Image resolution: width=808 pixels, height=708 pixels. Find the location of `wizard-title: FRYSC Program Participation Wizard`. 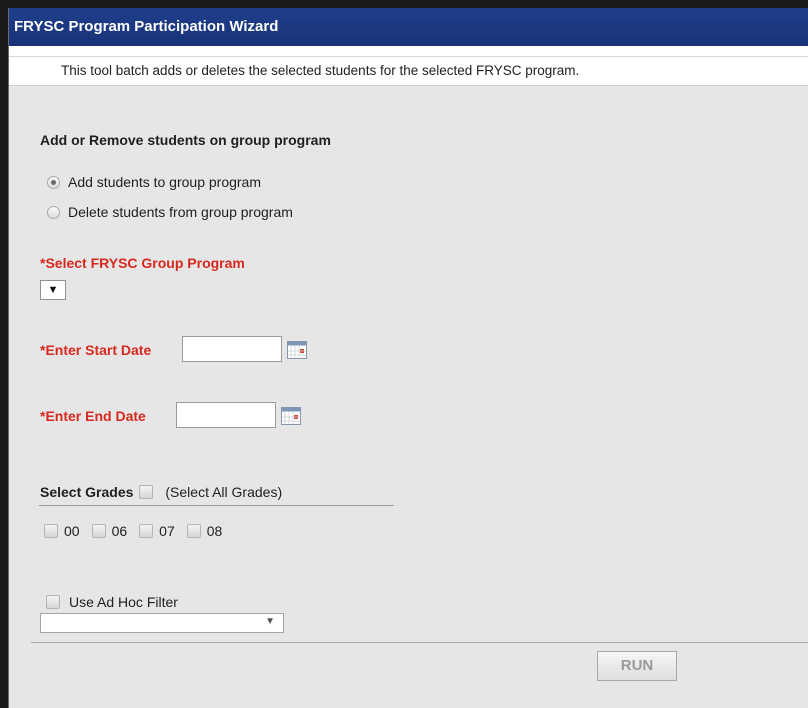

wizard-title: FRYSC Program Participation Wizard is located at coordinates (408, 27).